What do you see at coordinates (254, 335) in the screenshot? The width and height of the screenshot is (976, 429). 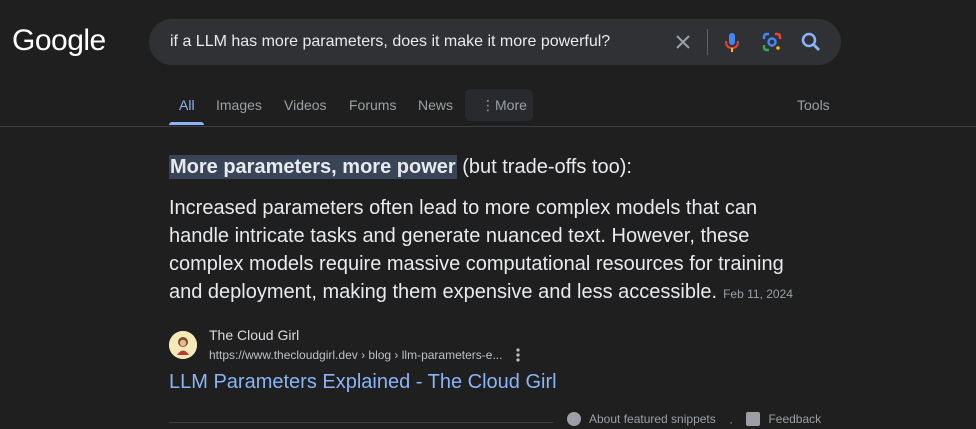 I see `source-name: The Cloud Girl` at bounding box center [254, 335].